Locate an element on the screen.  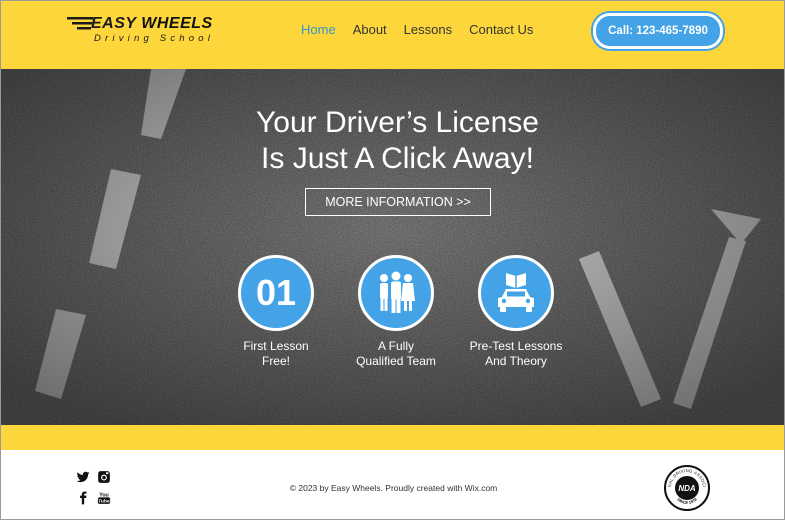
logo-title-wheels: WHEELS is located at coordinates (177, 23).